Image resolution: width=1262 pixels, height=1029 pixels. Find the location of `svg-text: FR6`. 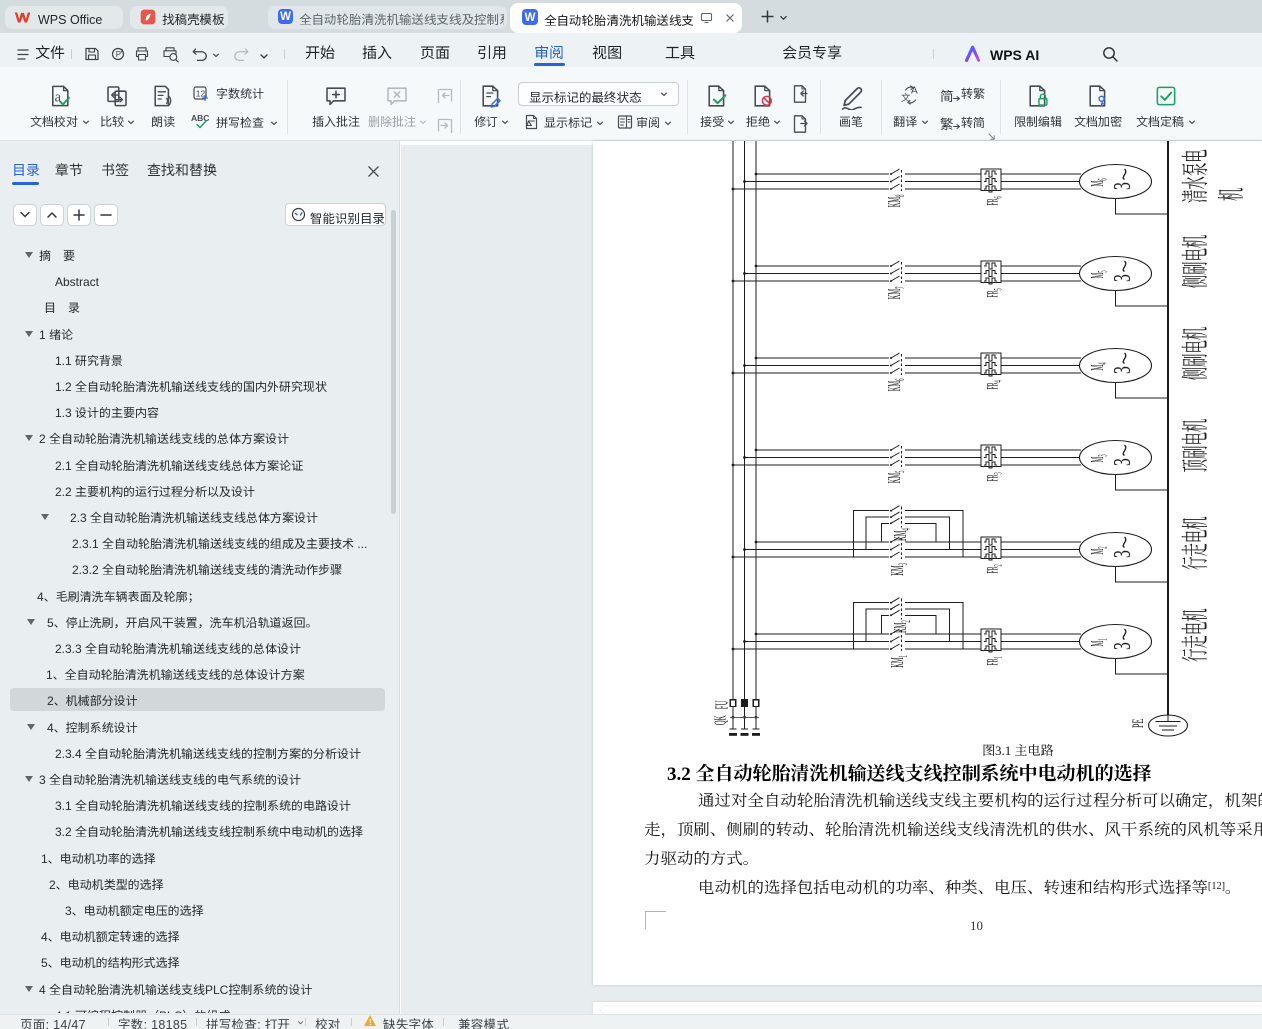

svg-text: FR6 is located at coordinates (993, 200).